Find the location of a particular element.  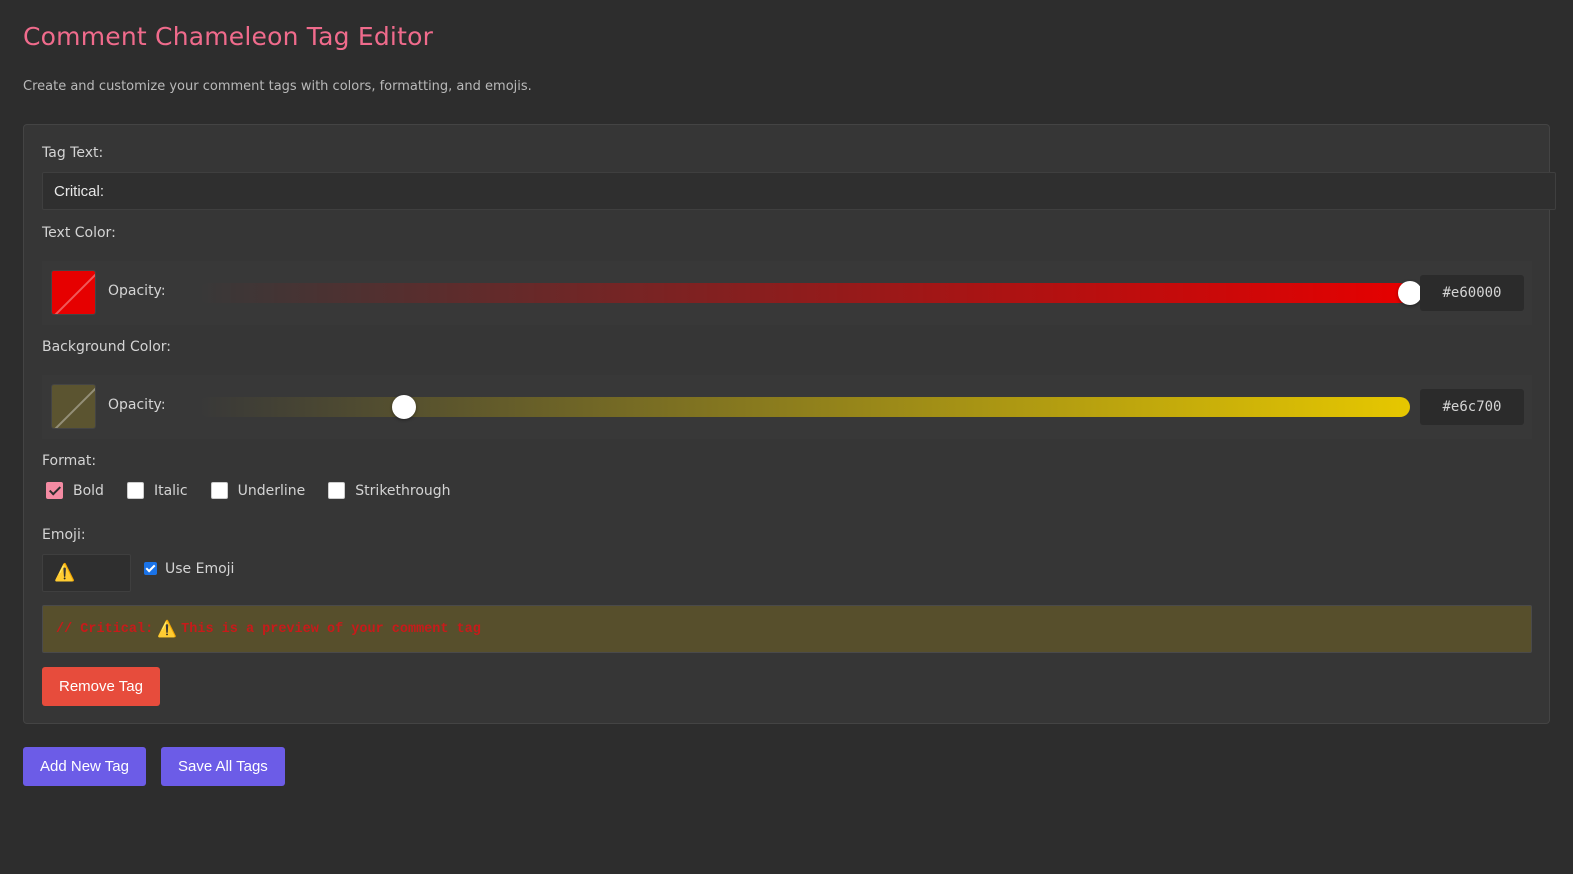

tag-text-input is located at coordinates (799, 191).